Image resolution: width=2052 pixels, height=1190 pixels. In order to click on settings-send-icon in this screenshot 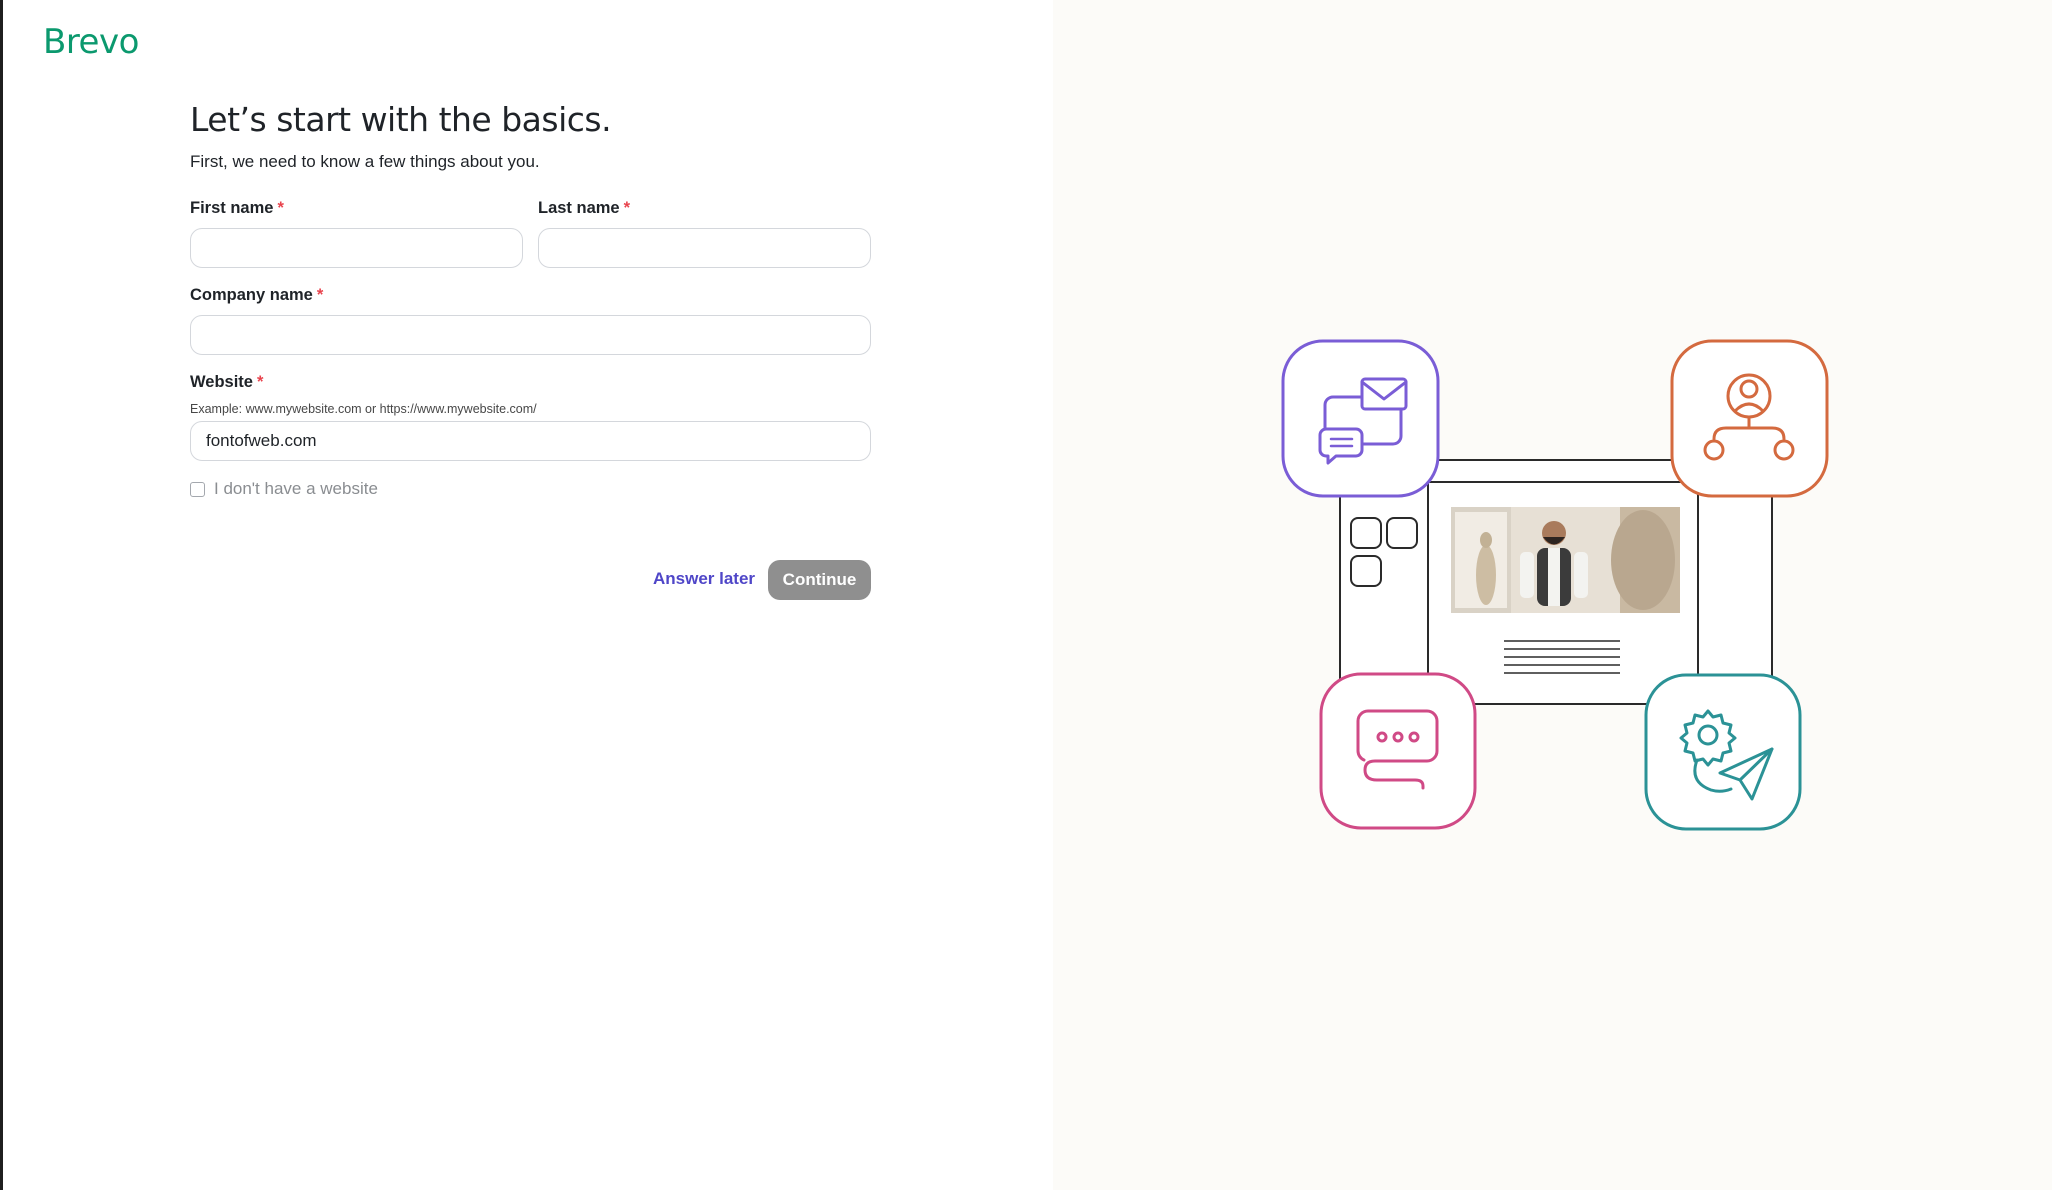, I will do `click(1723, 752)`.